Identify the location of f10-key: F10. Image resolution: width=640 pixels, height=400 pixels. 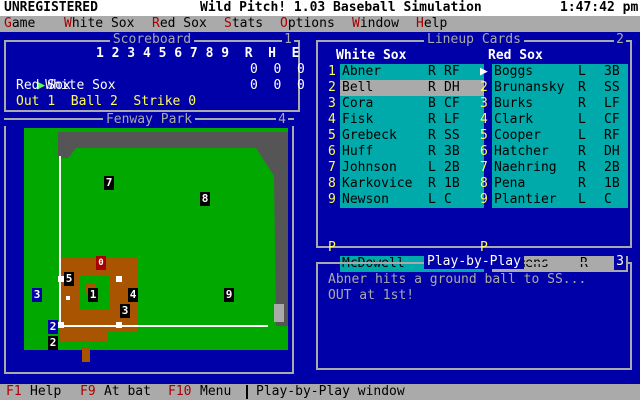
(179, 392).